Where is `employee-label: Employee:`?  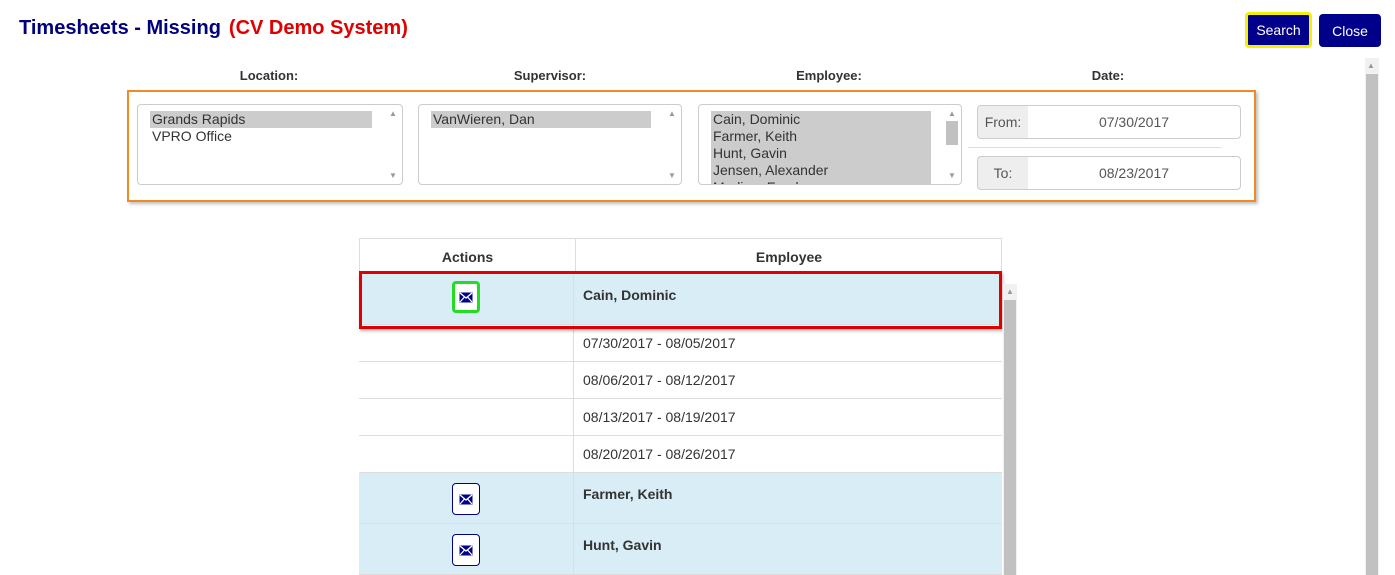 employee-label: Employee: is located at coordinates (829, 75).